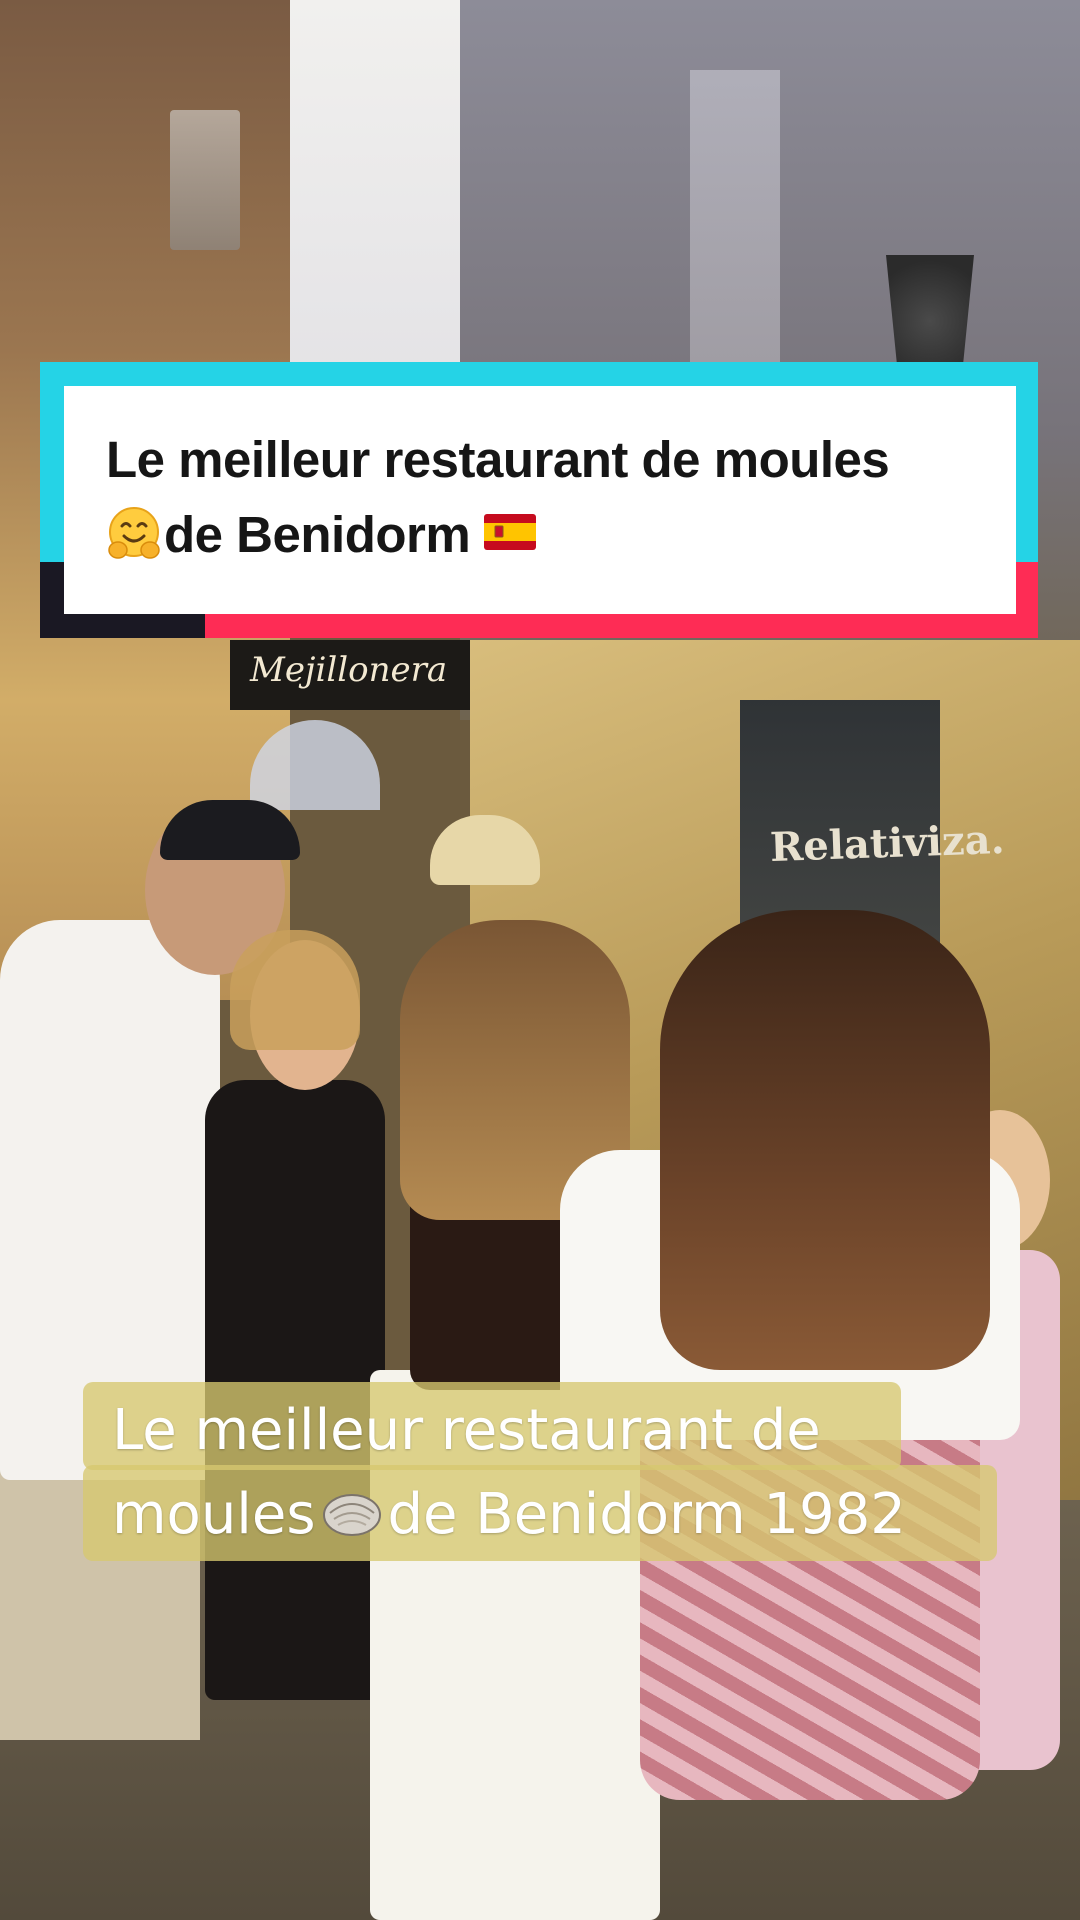 This screenshot has height=1920, width=1080. I want to click on spain-flag-emoji-icon, so click(510, 532).